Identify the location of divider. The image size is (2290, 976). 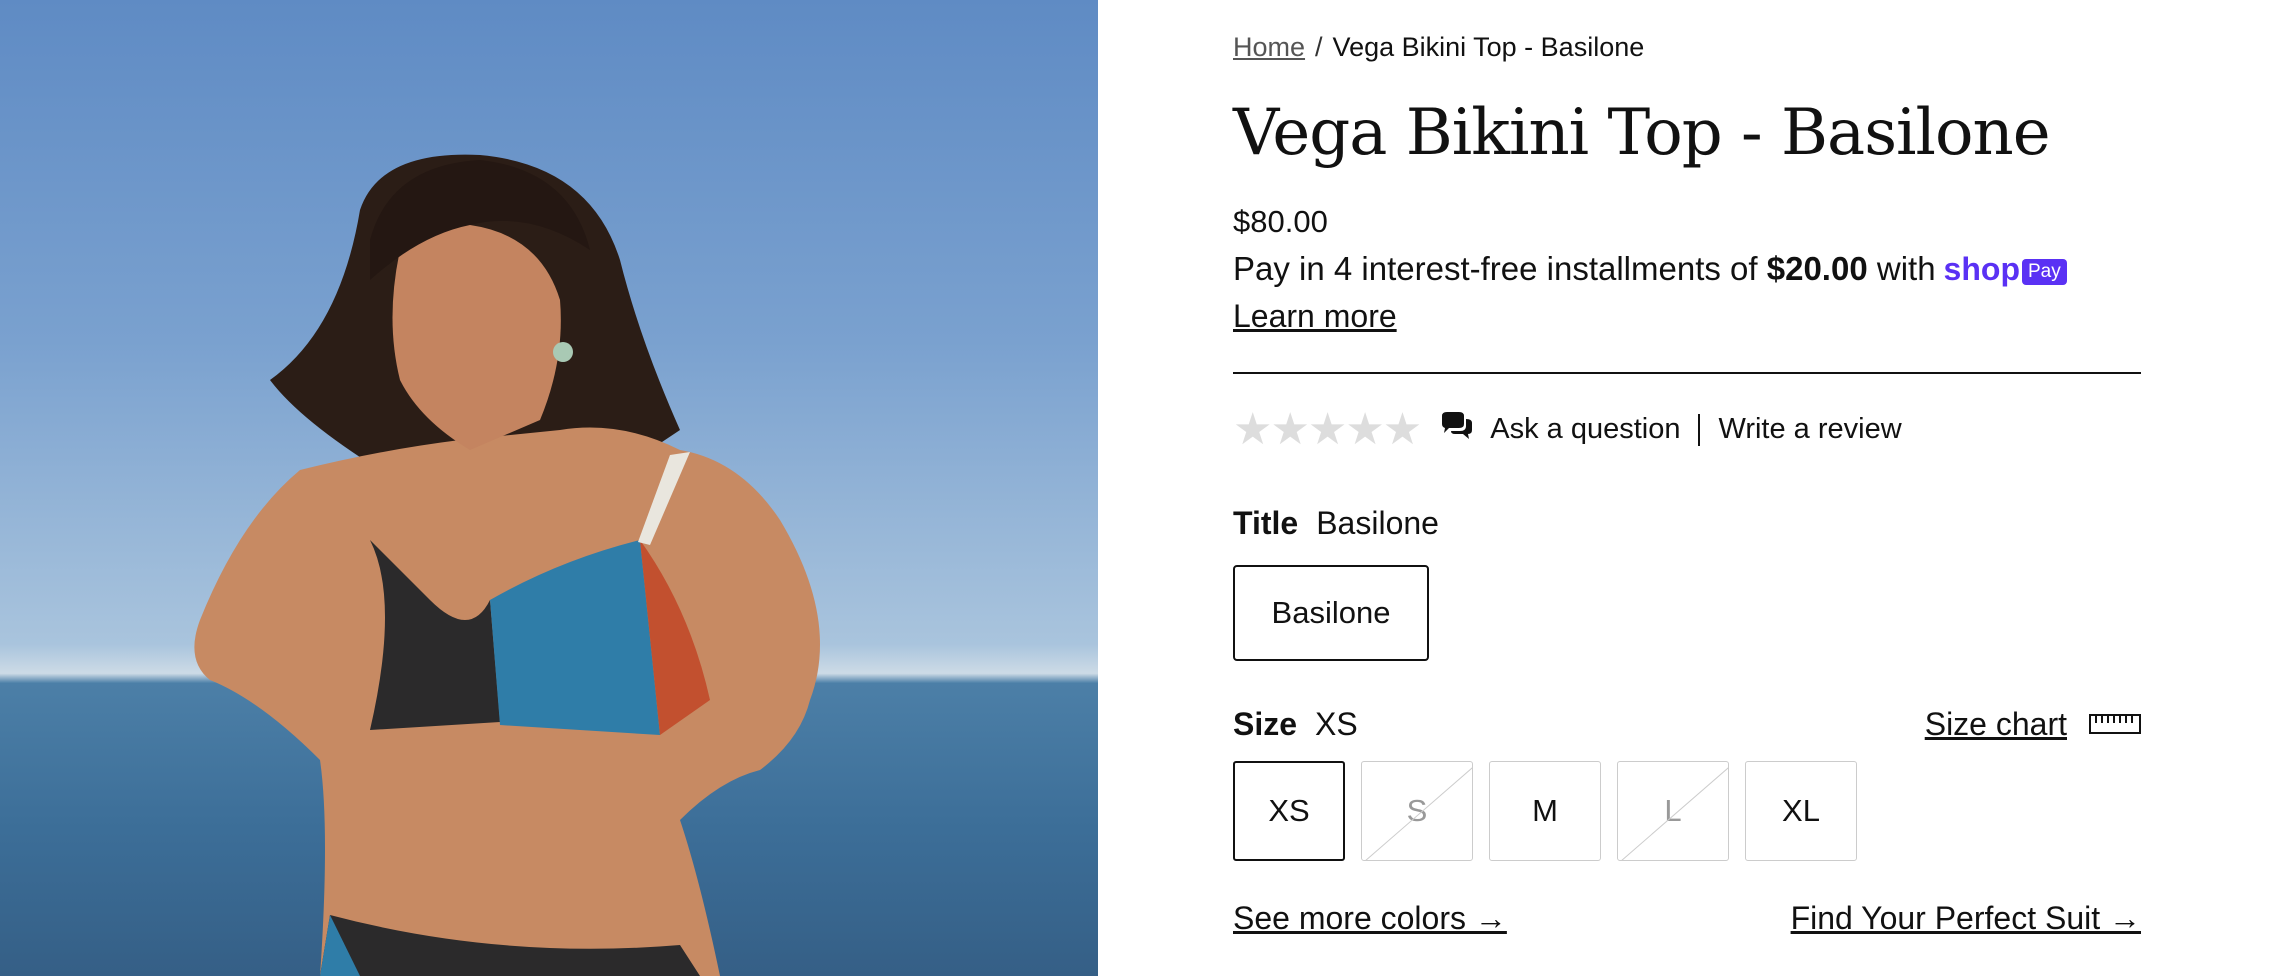
(1687, 373).